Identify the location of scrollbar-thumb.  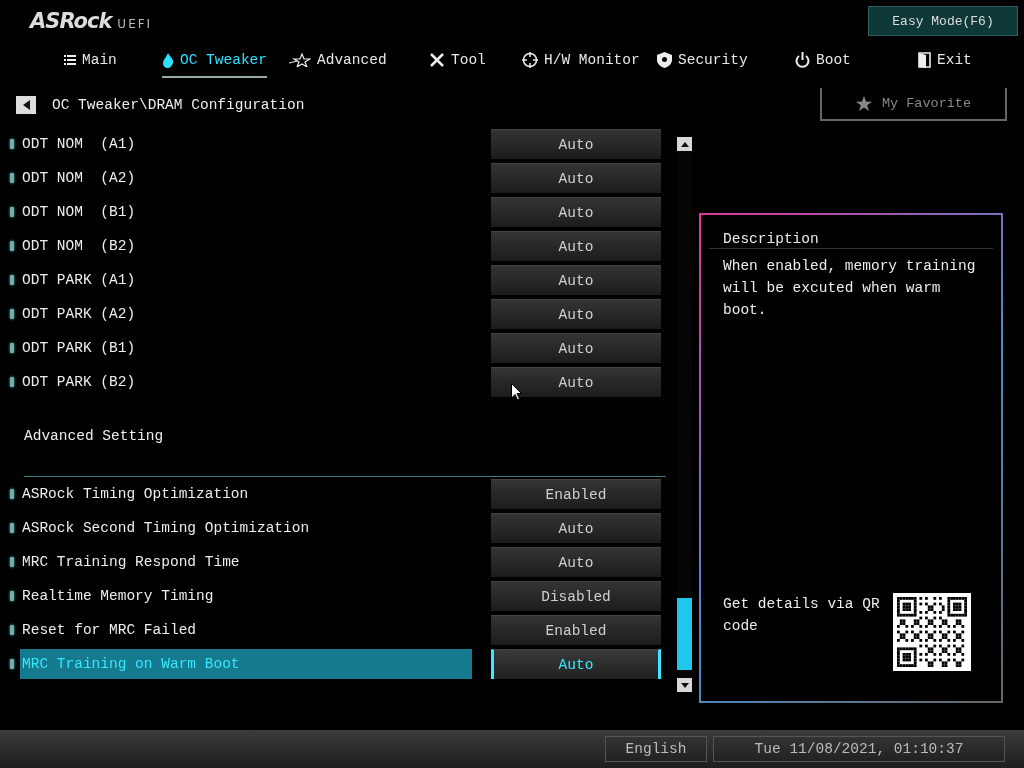
(684, 634).